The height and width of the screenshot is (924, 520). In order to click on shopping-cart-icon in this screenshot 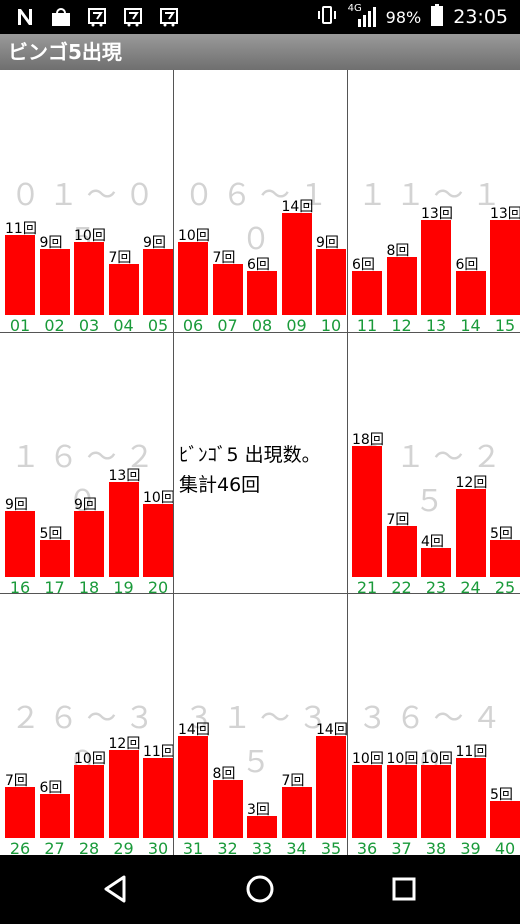, I will do `click(97, 17)`.